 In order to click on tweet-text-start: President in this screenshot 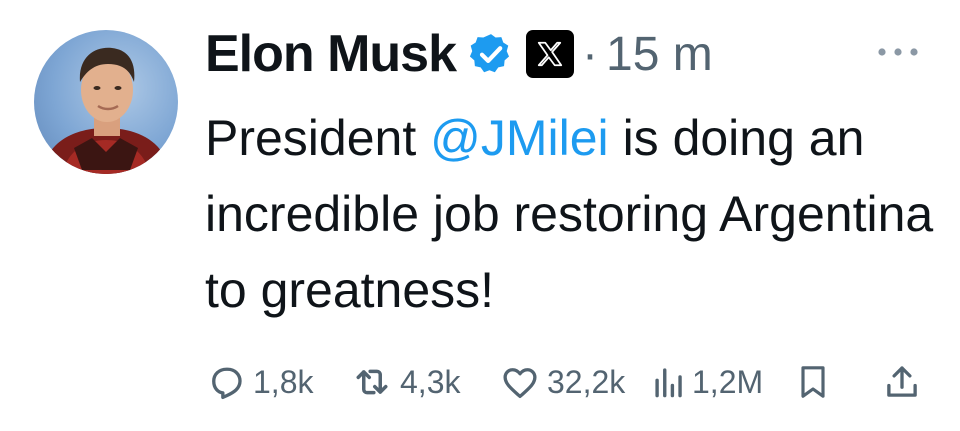, I will do `click(318, 138)`.